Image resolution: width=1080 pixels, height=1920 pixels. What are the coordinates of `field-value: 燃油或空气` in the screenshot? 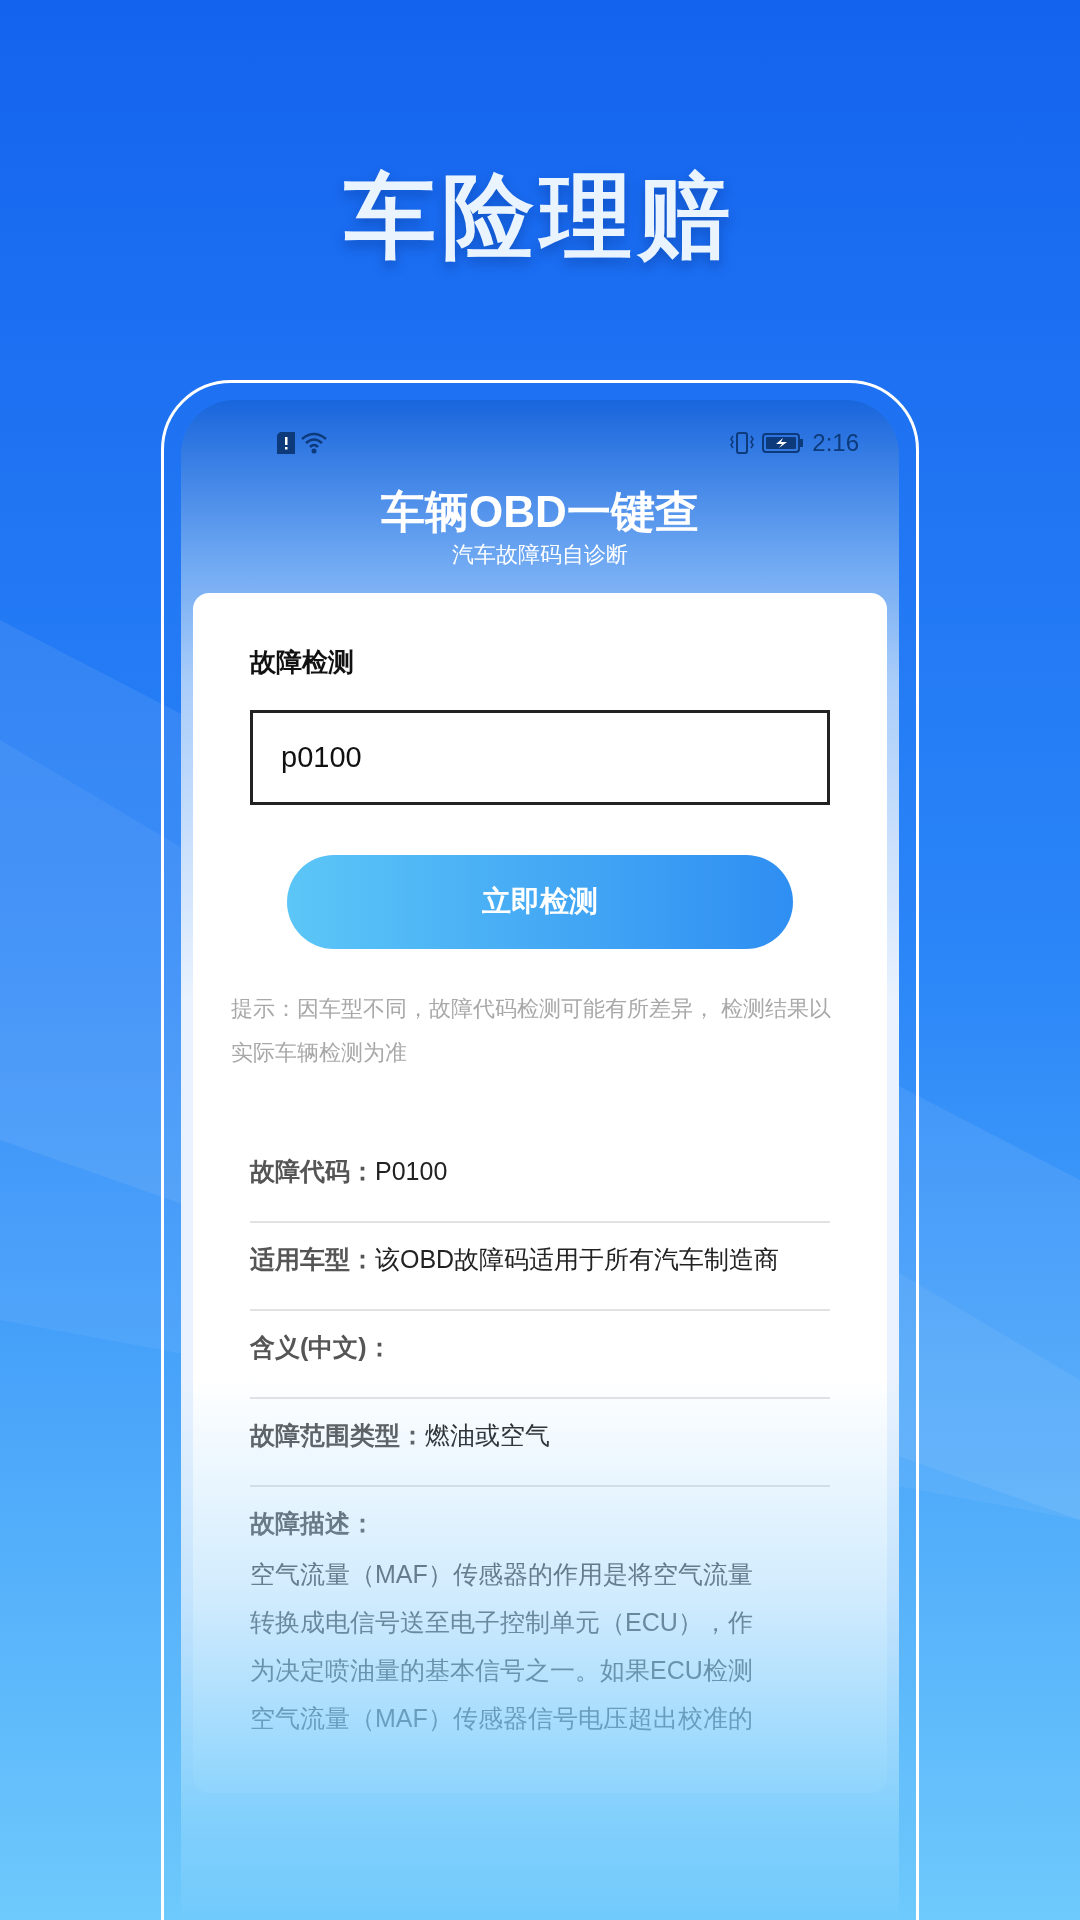 It's located at (487, 1435).